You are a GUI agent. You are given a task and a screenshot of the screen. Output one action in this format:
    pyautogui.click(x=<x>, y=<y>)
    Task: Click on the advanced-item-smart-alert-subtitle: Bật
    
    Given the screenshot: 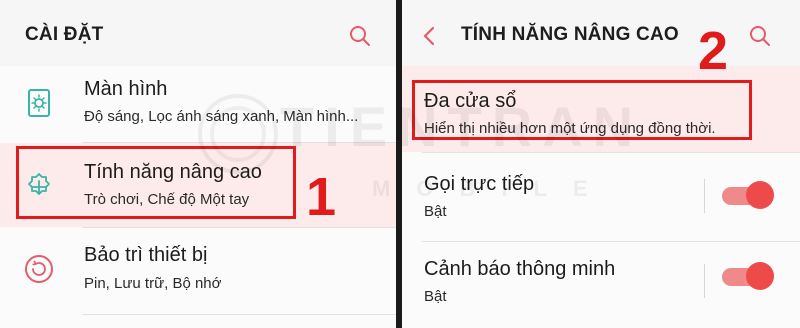 What is the action you would take?
    pyautogui.click(x=435, y=296)
    